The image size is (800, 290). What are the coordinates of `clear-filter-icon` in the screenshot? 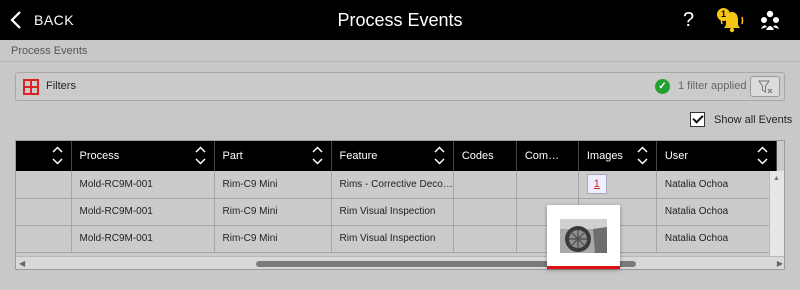 It's located at (765, 87).